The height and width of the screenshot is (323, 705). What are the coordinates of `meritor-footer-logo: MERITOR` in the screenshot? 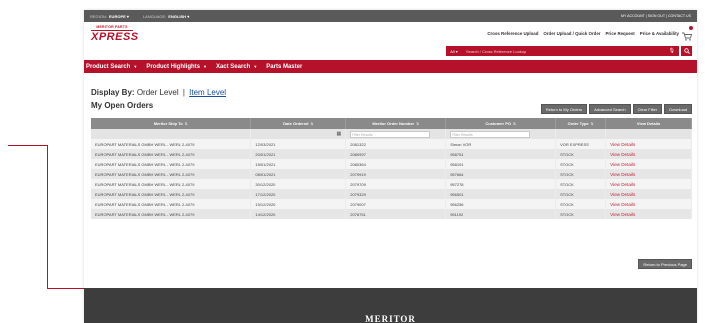 It's located at (390, 318).